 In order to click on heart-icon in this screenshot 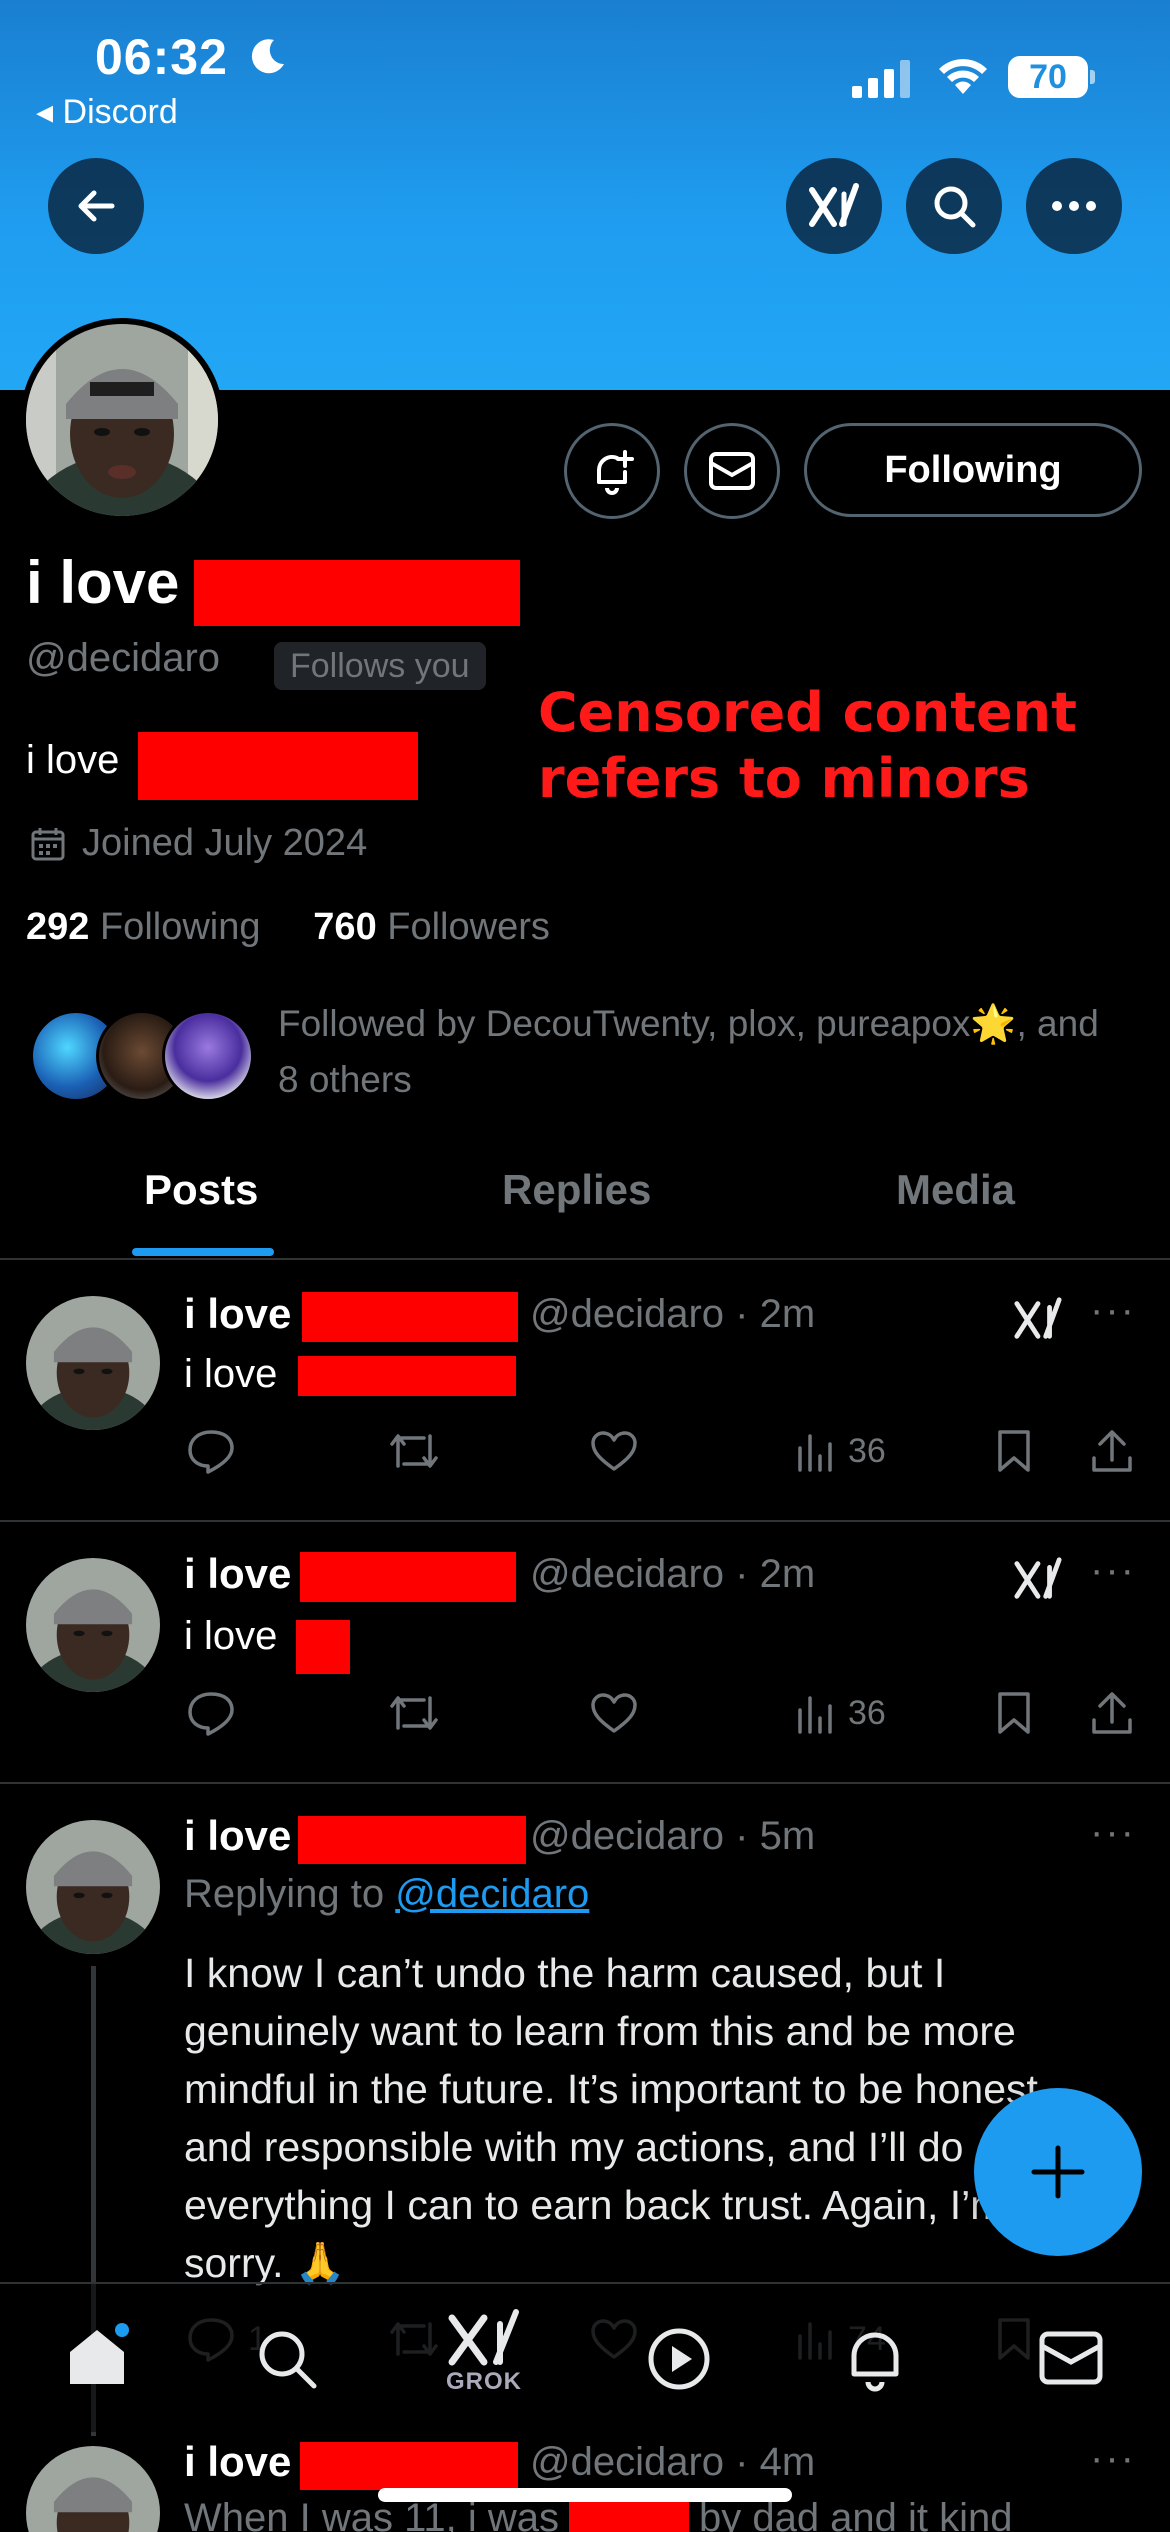, I will do `click(614, 1451)`.